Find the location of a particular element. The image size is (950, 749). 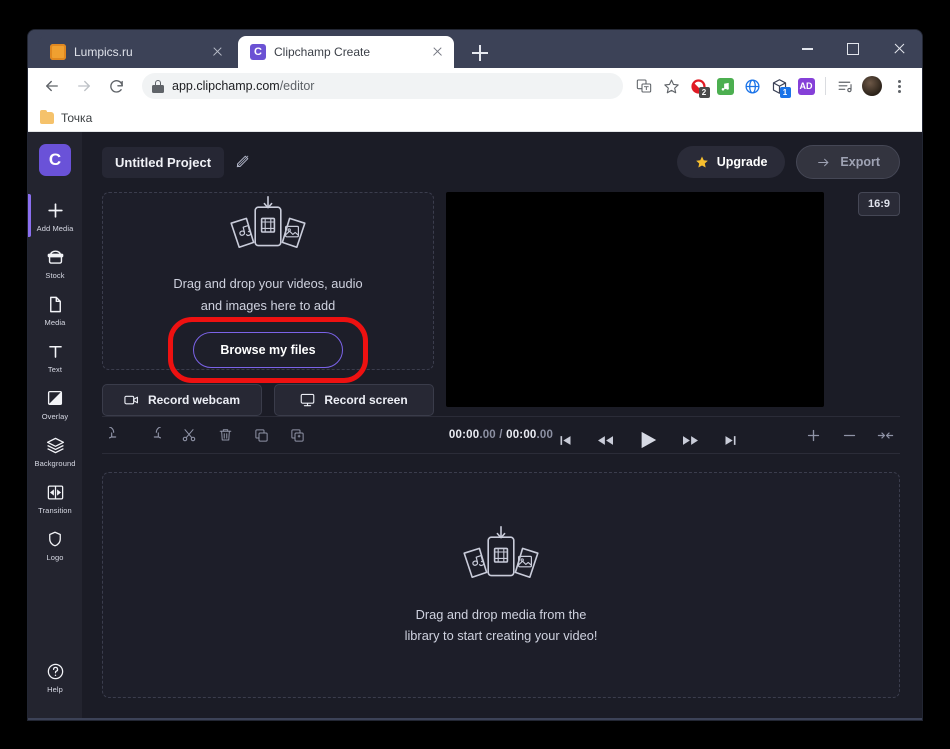

sidebar-item-text: Text is located at coordinates (55, 356).